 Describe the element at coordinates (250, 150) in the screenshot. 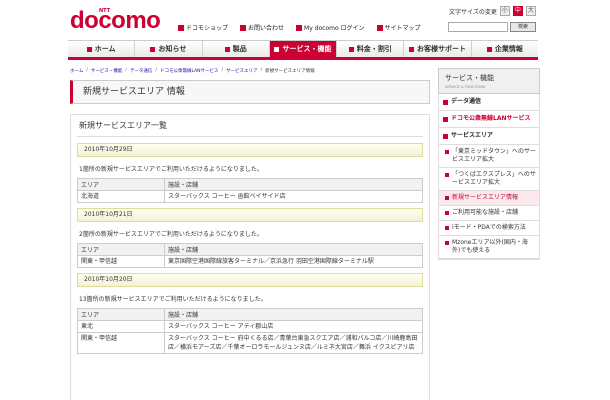

I see `date-heading: 2010年10月29日` at that location.